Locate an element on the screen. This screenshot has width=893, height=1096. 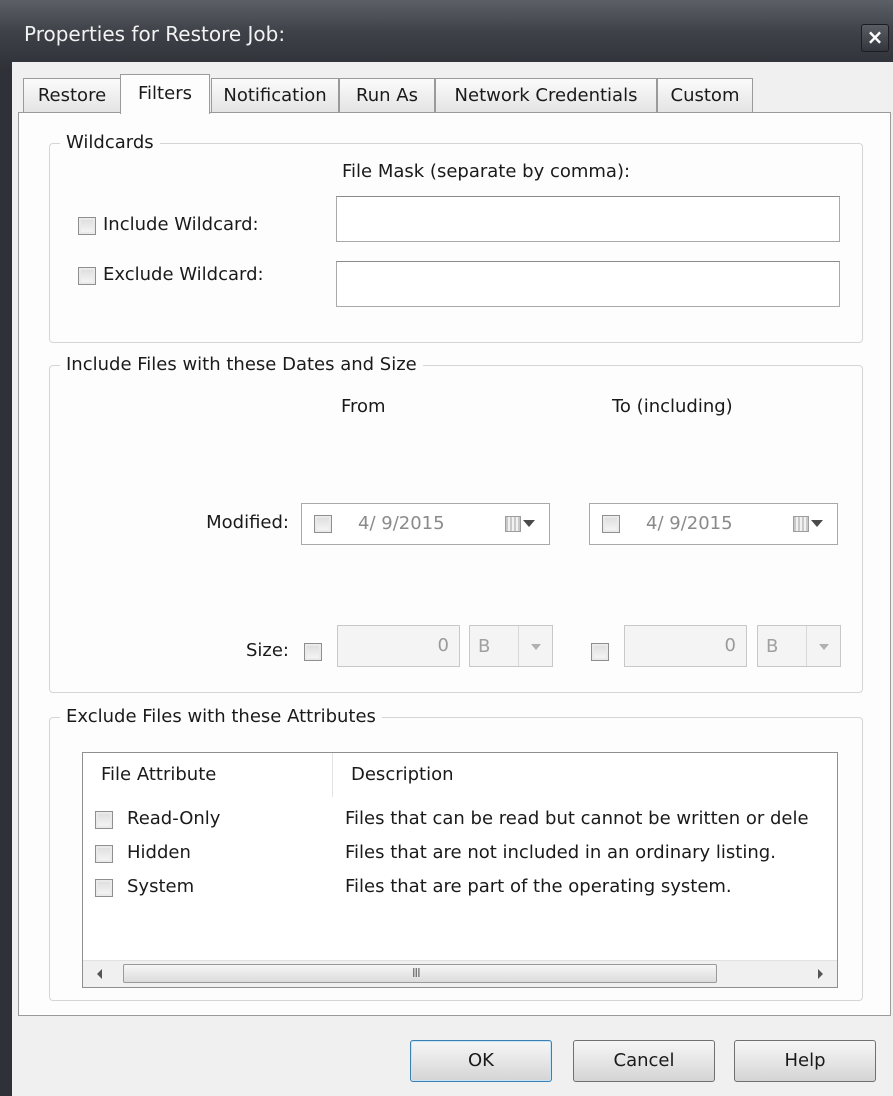
close-button: × is located at coordinates (875, 38).